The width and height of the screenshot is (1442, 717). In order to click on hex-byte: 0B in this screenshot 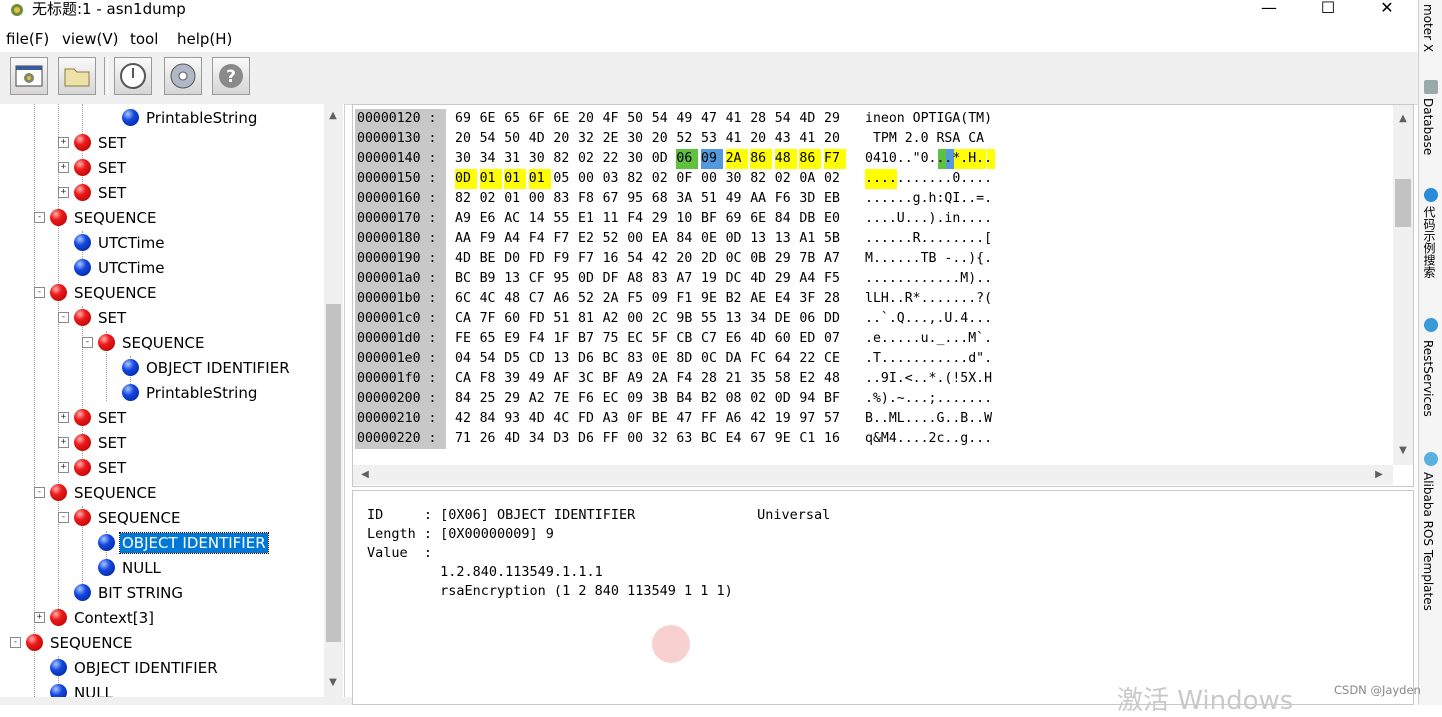, I will do `click(761, 259)`.